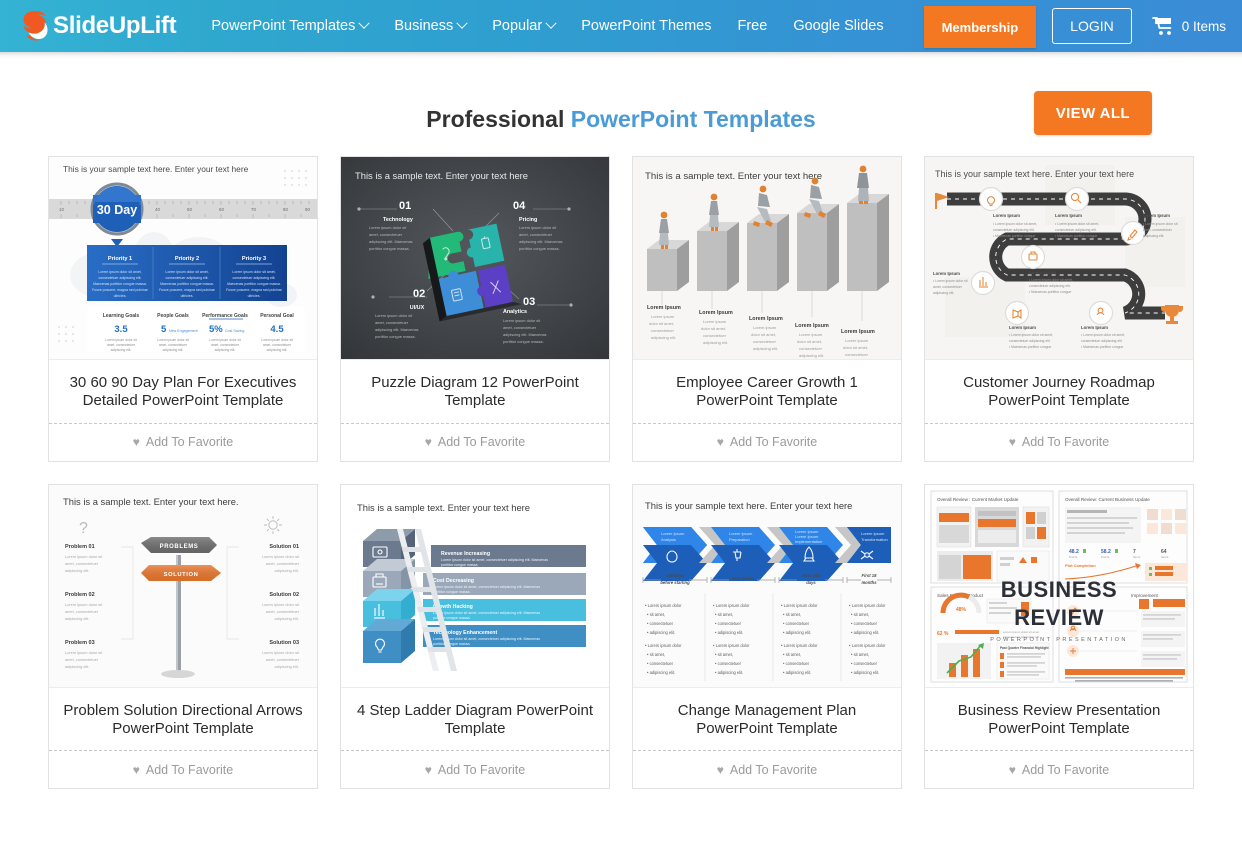 The height and width of the screenshot is (851, 1242). What do you see at coordinates (430, 25) in the screenshot?
I see `nav-item-business: Business` at bounding box center [430, 25].